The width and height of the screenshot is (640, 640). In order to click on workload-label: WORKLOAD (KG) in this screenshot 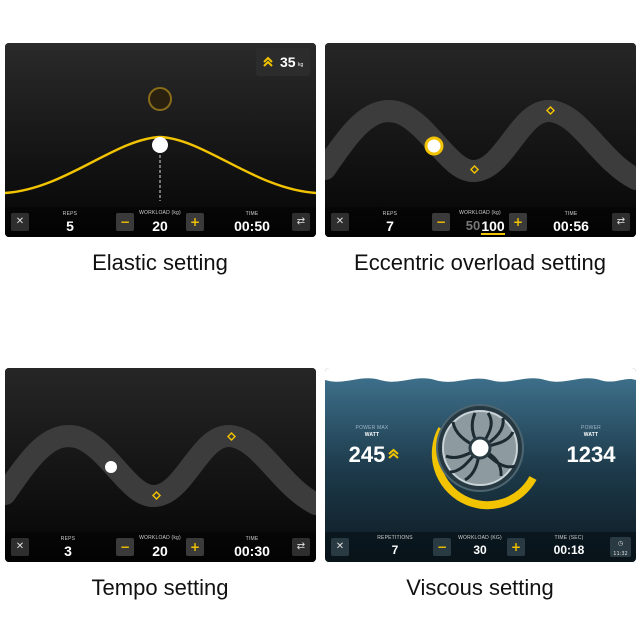, I will do `click(480, 538)`.